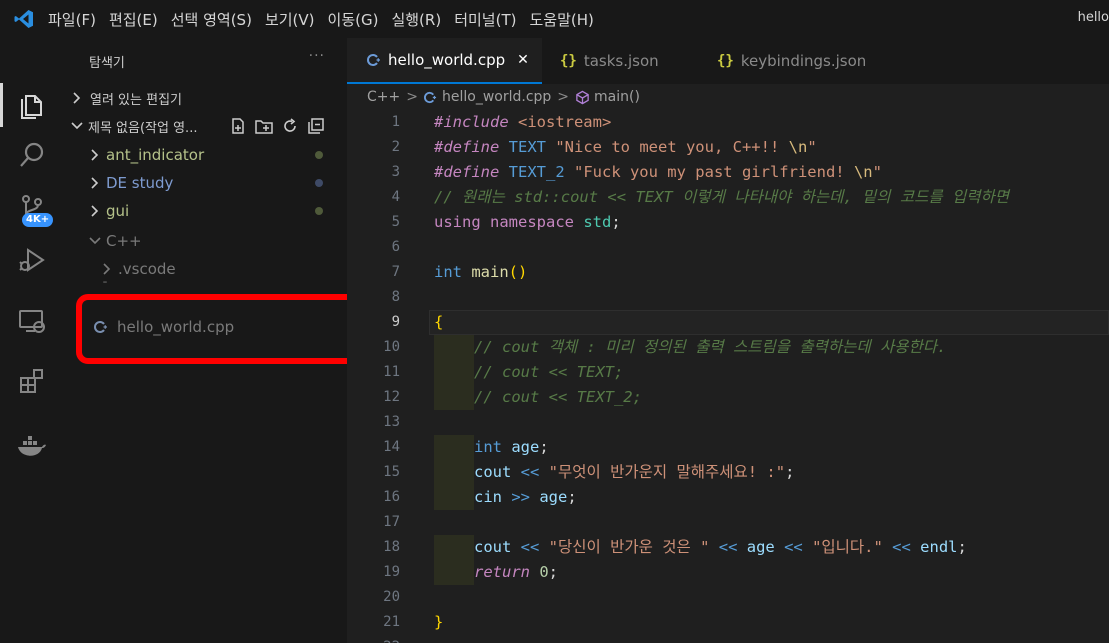 The height and width of the screenshot is (643, 1109). What do you see at coordinates (205, 241) in the screenshot?
I see `folder-cpp: C++` at bounding box center [205, 241].